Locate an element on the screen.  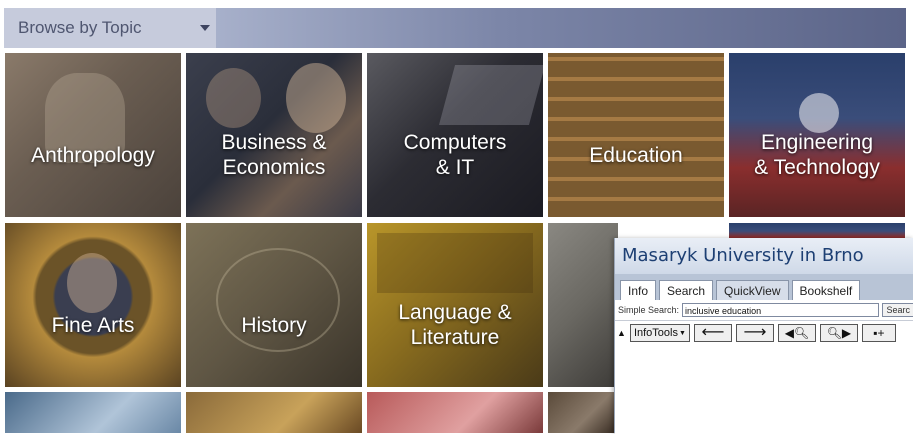
tile-label-engineering-technology: Engineering & Technology is located at coordinates (817, 155).